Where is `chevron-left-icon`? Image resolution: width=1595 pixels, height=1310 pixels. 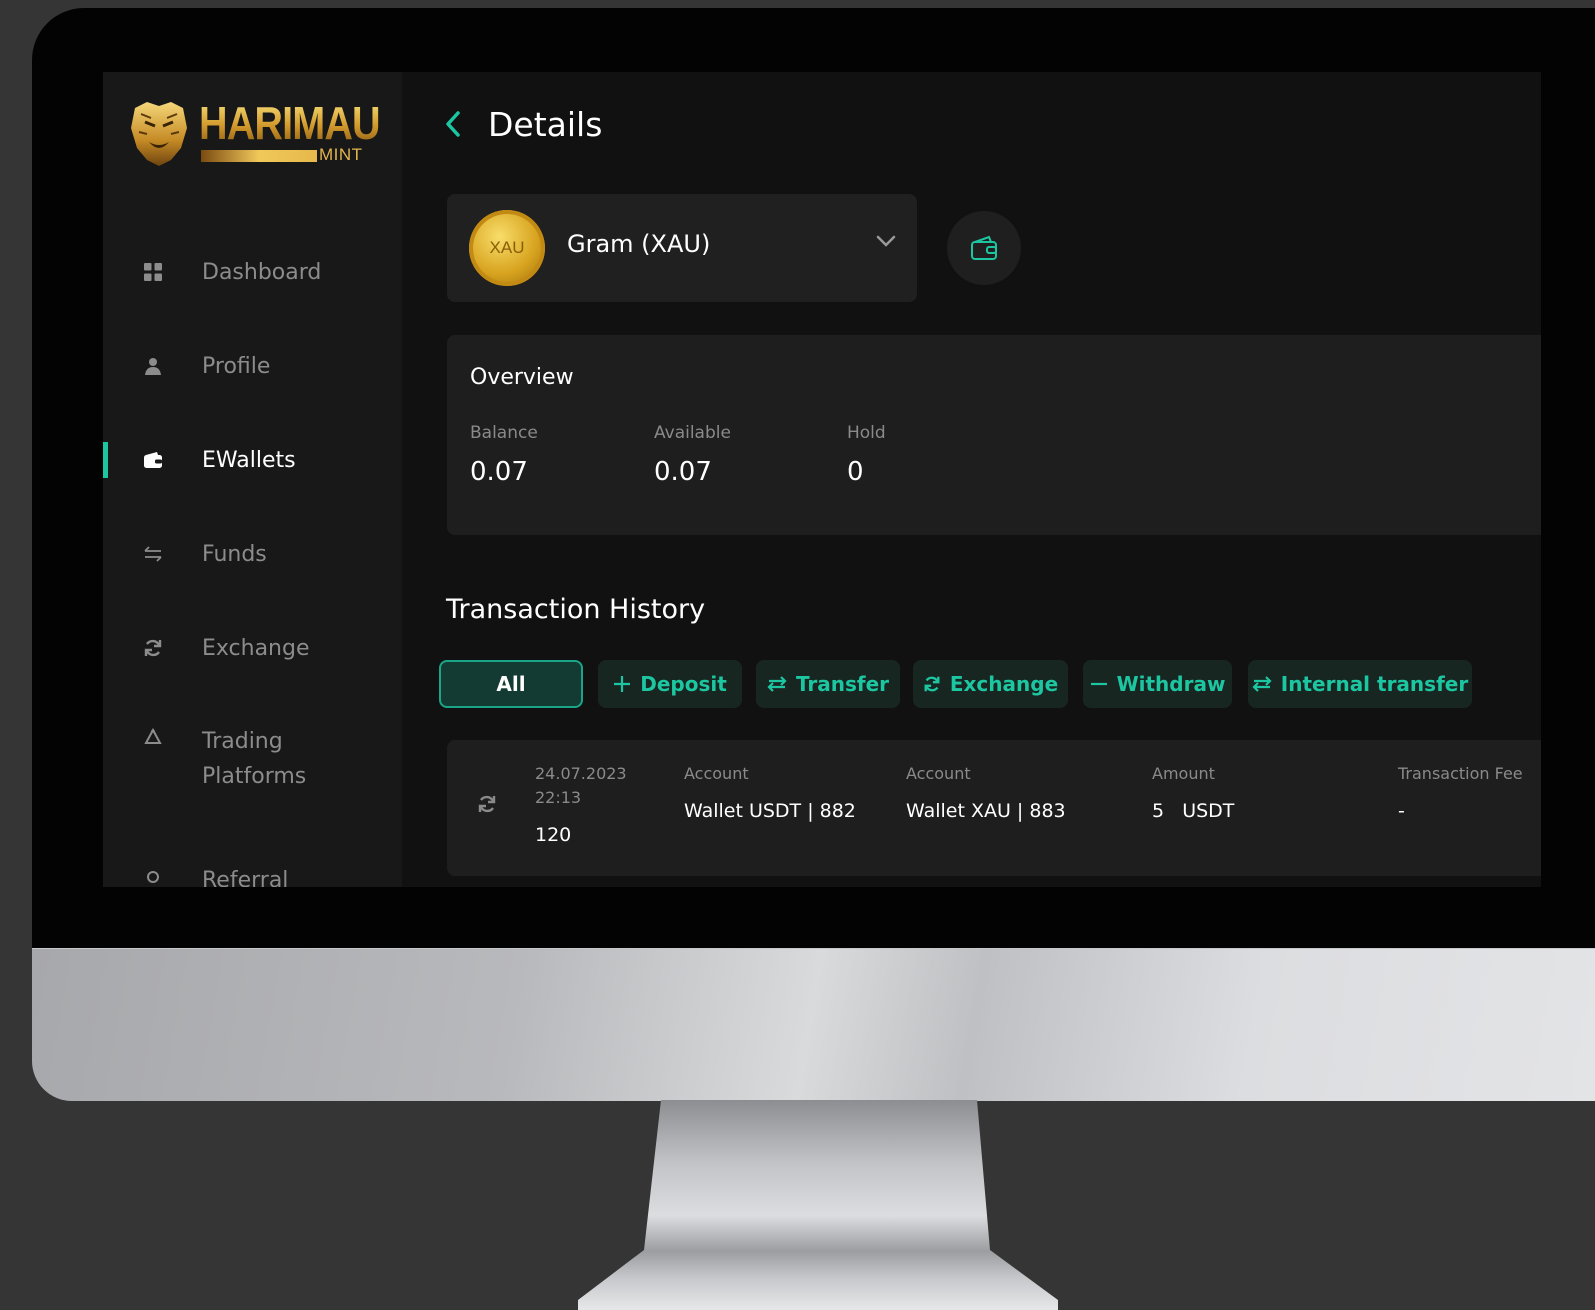
chevron-left-icon is located at coordinates (453, 124).